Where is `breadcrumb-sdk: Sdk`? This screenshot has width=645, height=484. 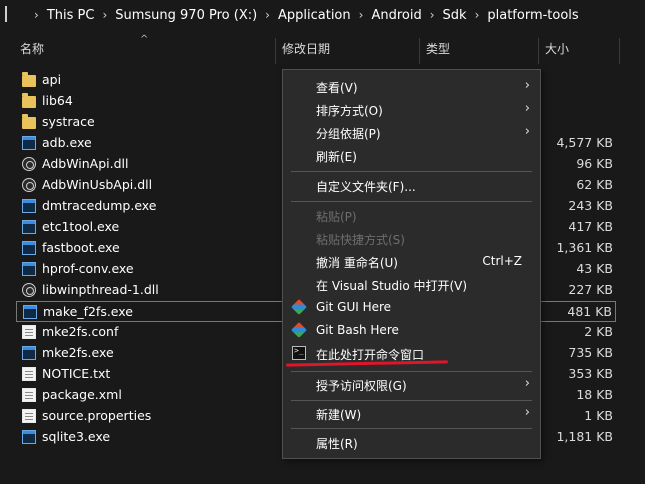 breadcrumb-sdk: Sdk is located at coordinates (455, 15).